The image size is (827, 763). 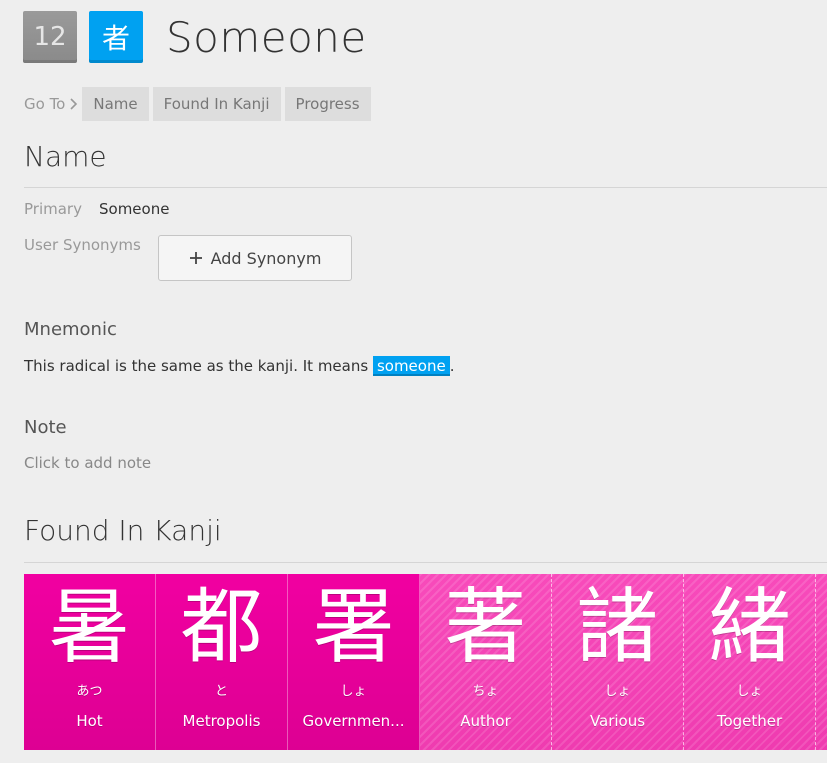 I want to click on note-title: Note, so click(x=45, y=427).